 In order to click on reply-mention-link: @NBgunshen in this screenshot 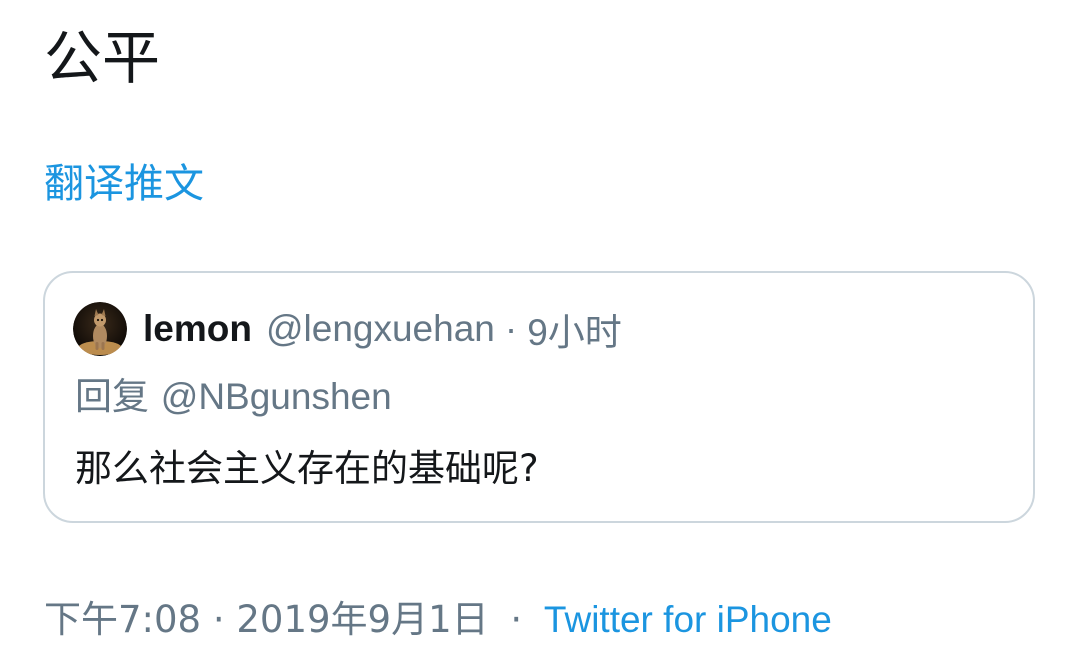, I will do `click(276, 396)`.